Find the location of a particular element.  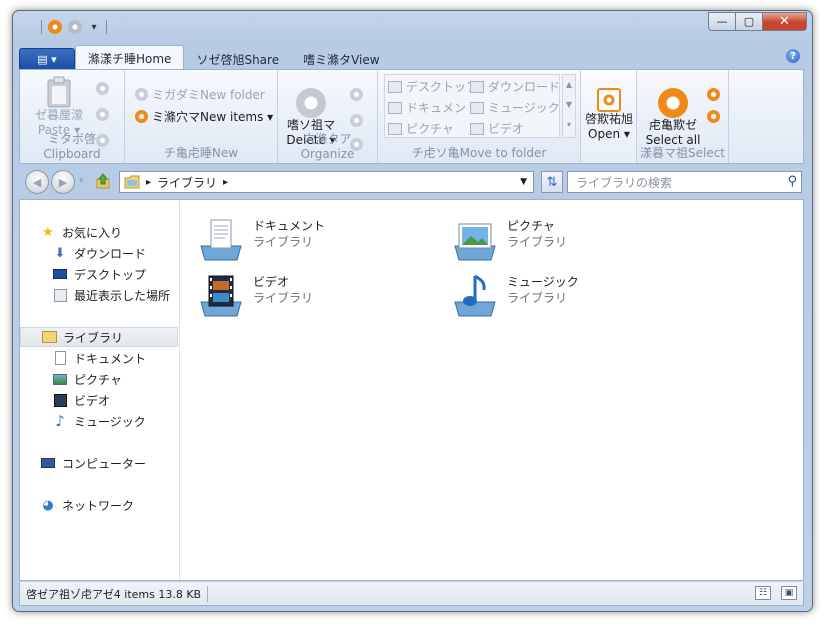

new-items-button: ミ滌穴マNew items ▾ is located at coordinates (204, 116).